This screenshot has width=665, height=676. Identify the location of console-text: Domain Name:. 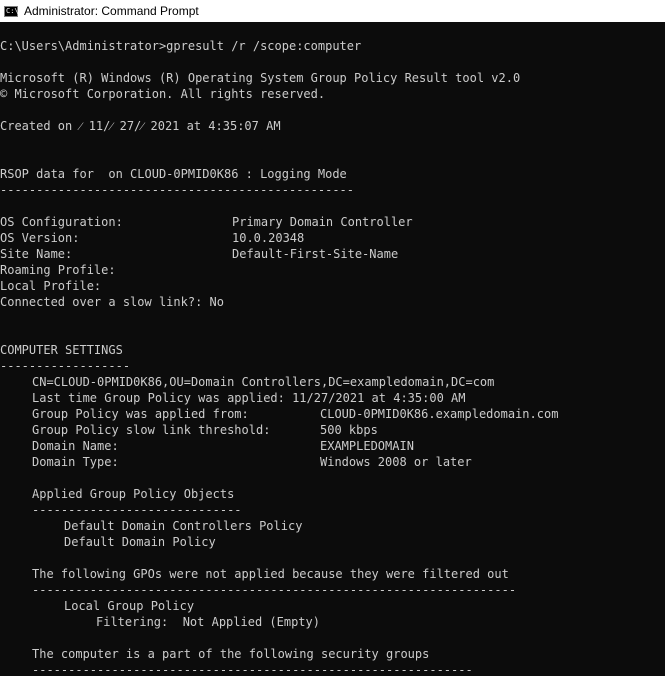
(75, 446).